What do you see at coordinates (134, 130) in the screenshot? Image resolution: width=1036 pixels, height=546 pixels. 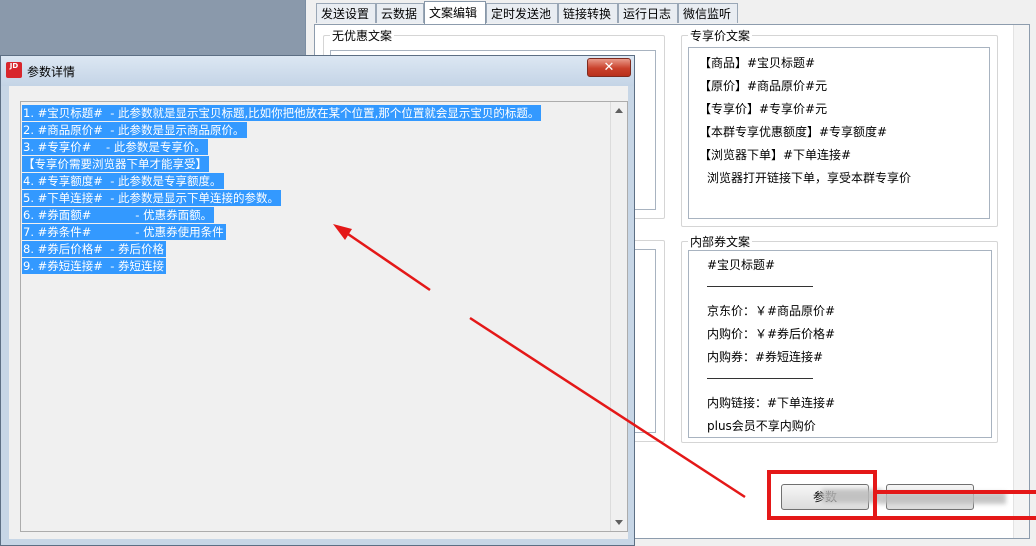 I see `param-line: 2. #商品原价# - 此参数是显示商品原价。` at bounding box center [134, 130].